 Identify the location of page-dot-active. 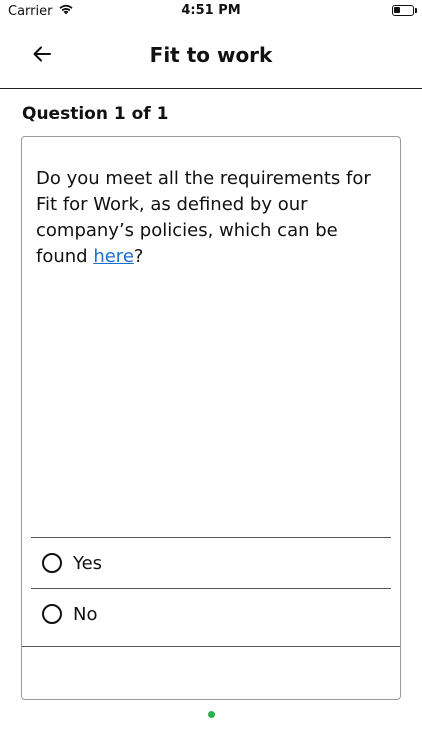
(211, 714).